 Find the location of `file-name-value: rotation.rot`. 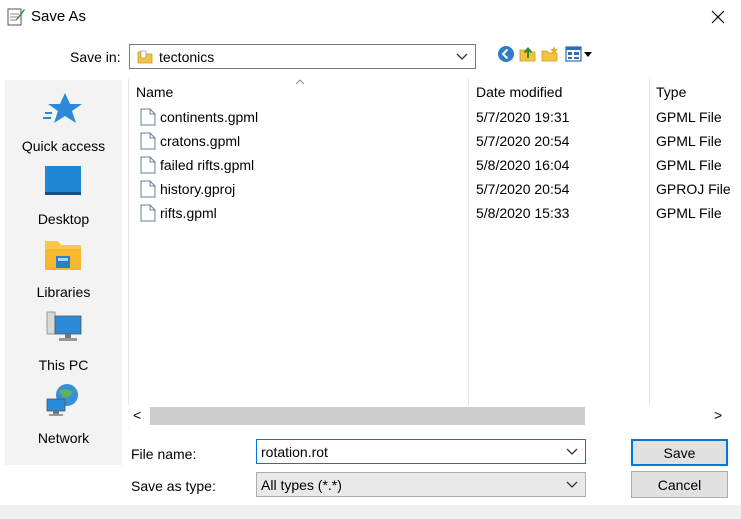

file-name-value: rotation.rot is located at coordinates (294, 451).